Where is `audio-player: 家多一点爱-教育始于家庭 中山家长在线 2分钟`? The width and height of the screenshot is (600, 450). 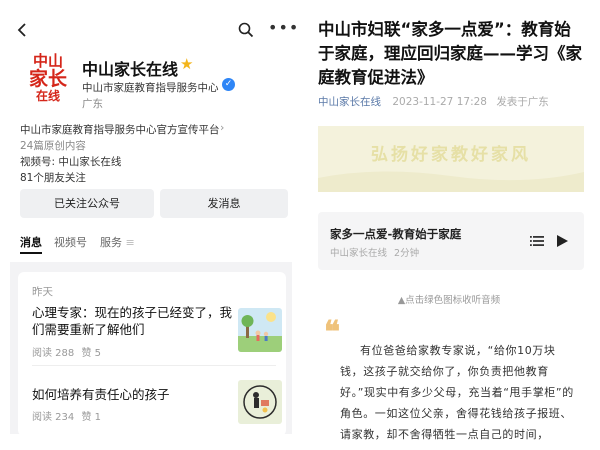
audio-player: 家多一点爱-教育始于家庭 中山家长在线 2分钟 is located at coordinates (451, 241).